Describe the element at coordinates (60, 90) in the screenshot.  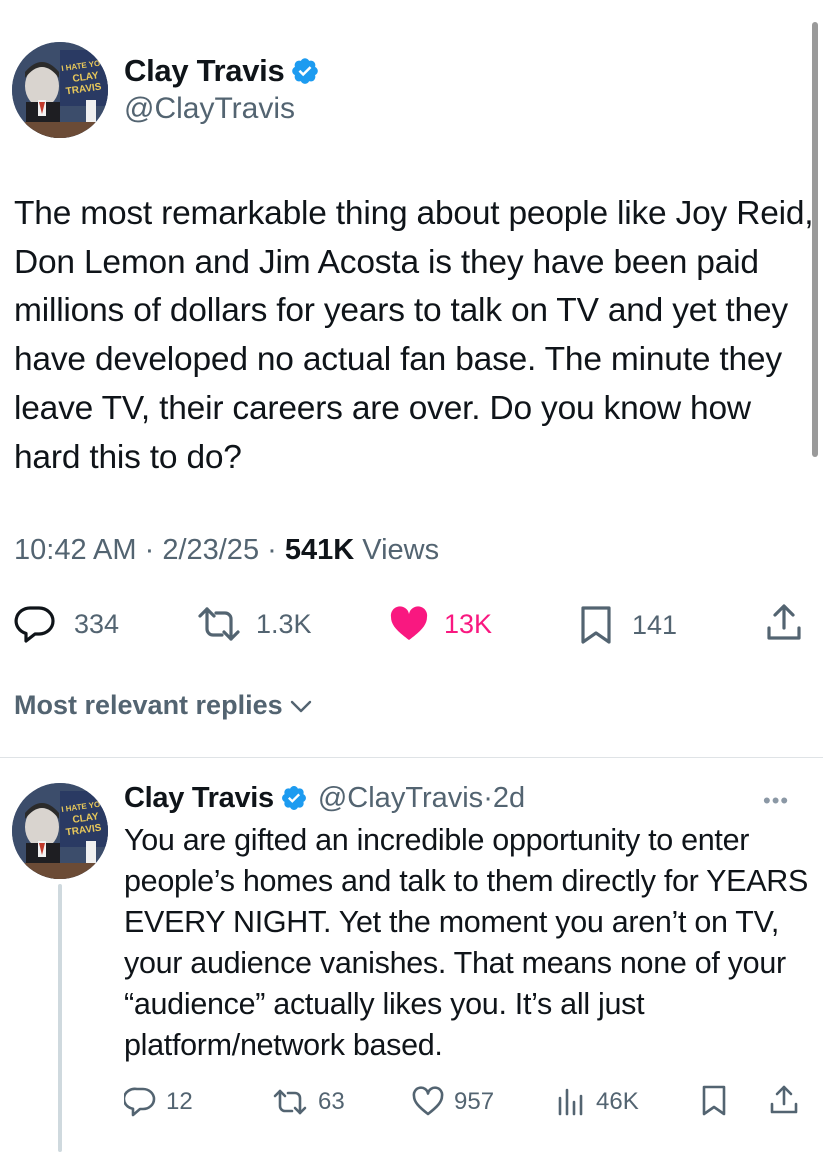
I see `author-avatar: I HATE YOU CLAY TRAVIS` at that location.